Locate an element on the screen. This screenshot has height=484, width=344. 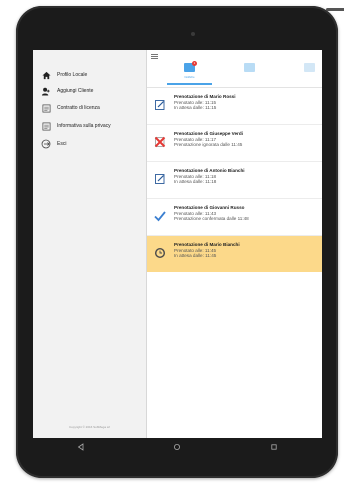
sidebar-item-informativa-privacy: Informativa sulla privacy is located at coordinates (89, 126).